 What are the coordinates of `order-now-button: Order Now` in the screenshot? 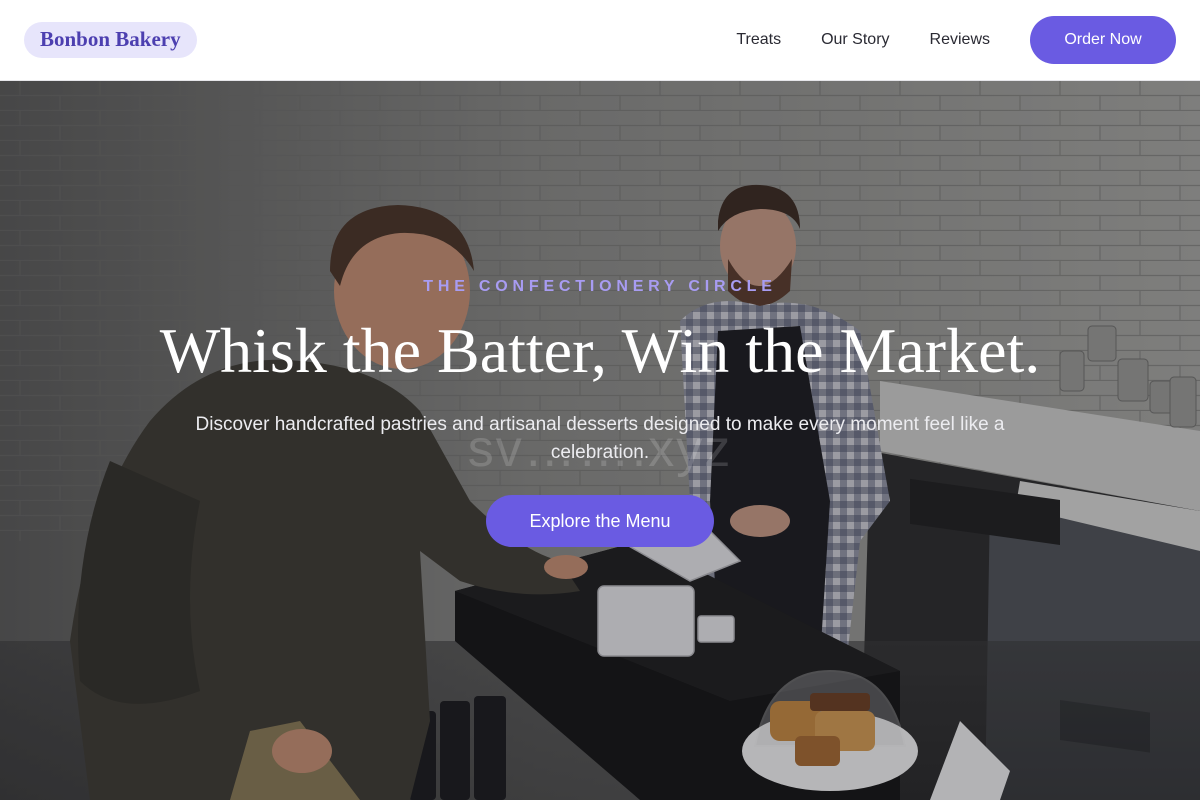 It's located at (1103, 40).